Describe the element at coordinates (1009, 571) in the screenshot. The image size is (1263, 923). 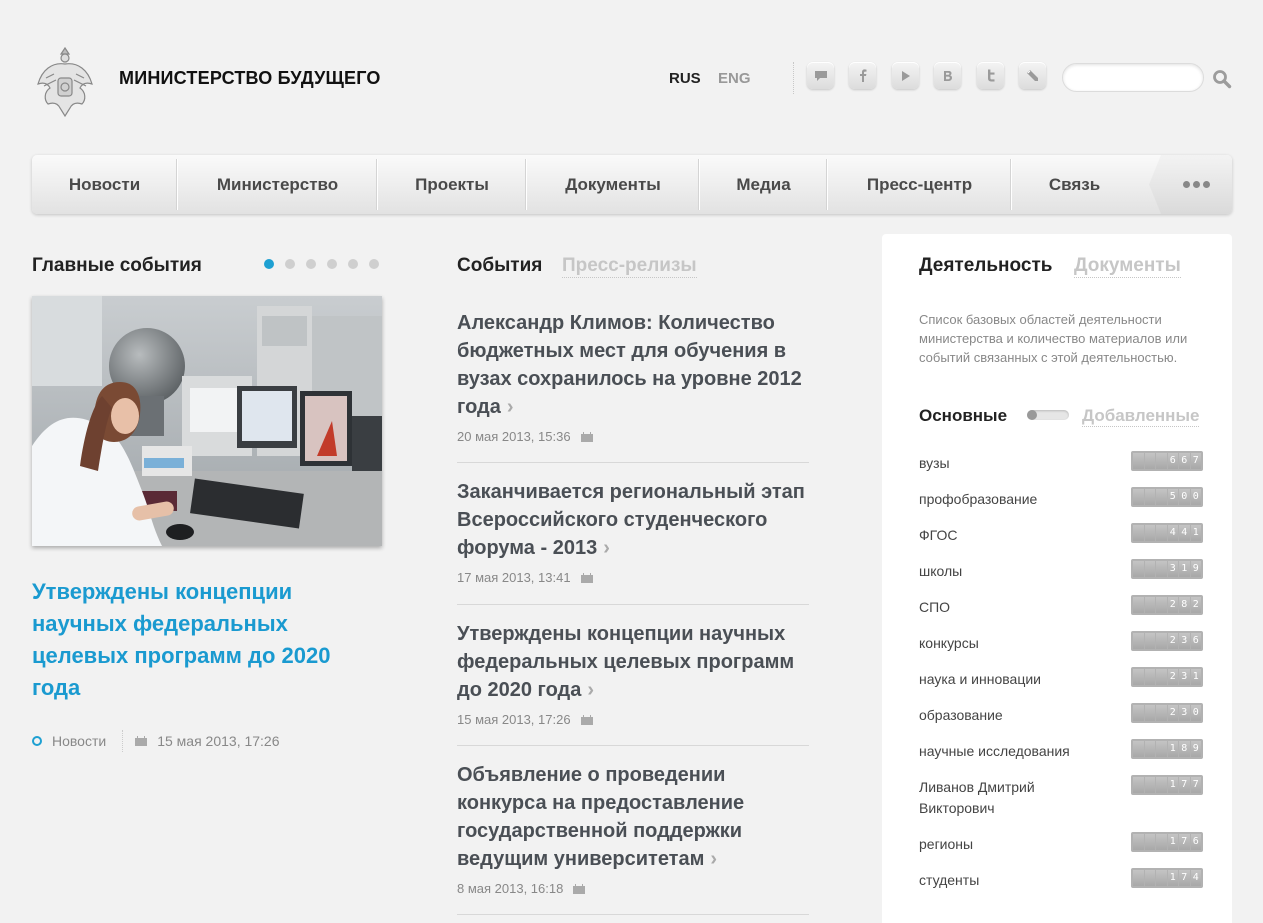
I see `category-label: школы` at that location.